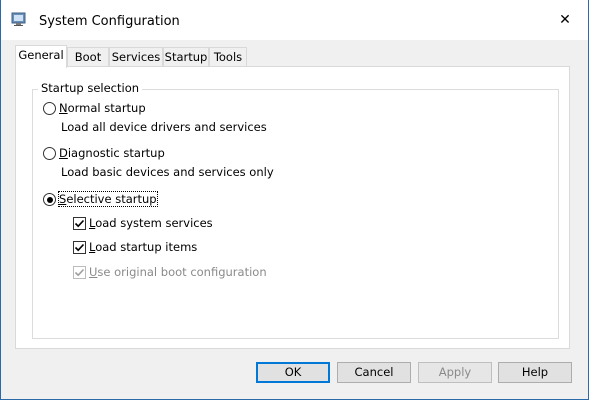  I want to click on tab-boot: Boot, so click(88, 57).